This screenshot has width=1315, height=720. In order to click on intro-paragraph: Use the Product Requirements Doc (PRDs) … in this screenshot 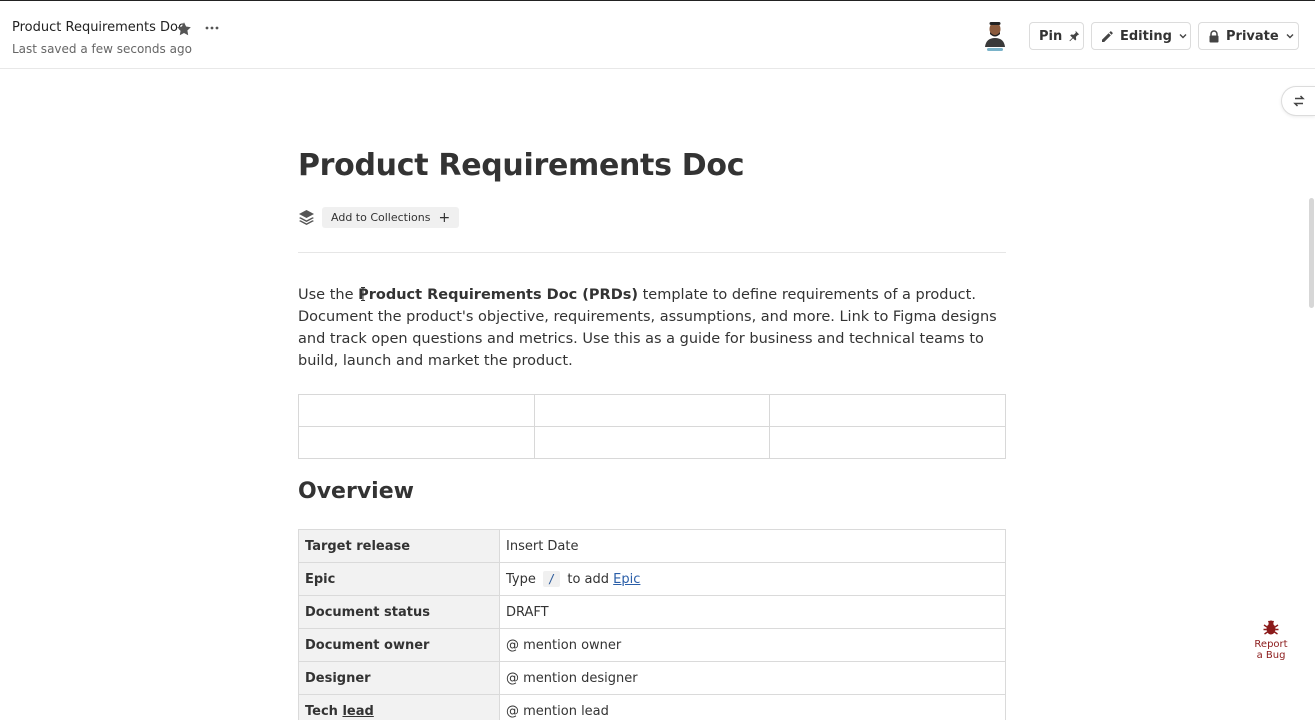, I will do `click(654, 328)`.